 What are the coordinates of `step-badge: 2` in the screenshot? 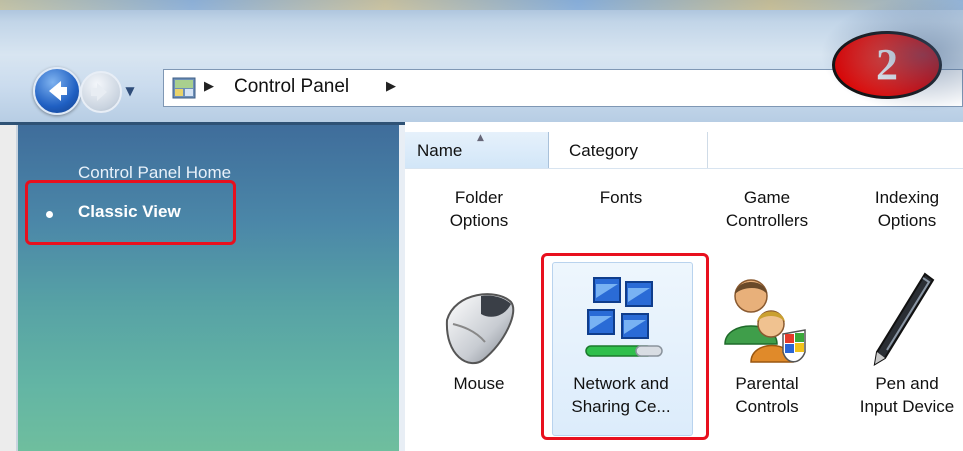 It's located at (887, 65).